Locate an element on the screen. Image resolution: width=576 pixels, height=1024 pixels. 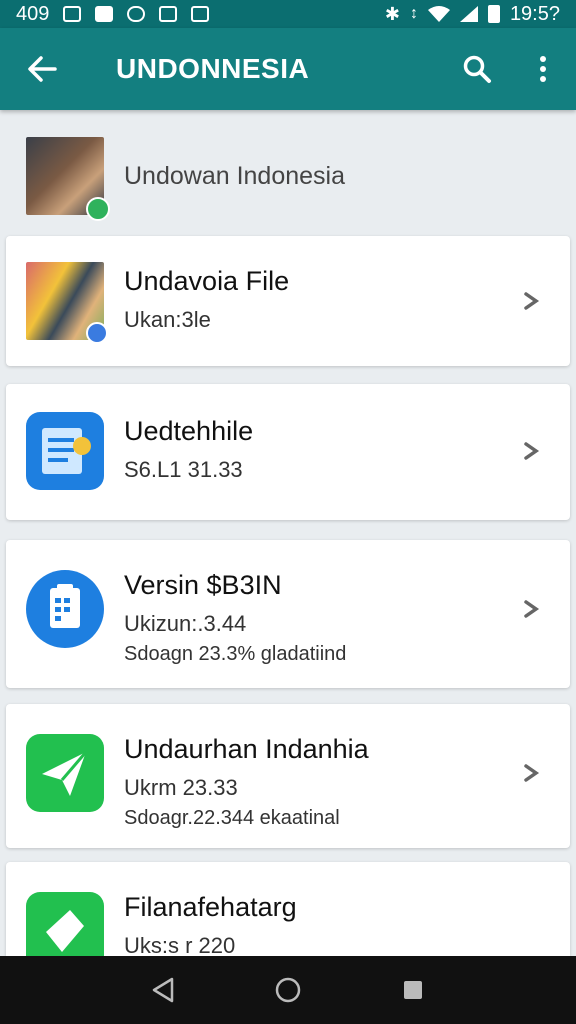
app-bar: UNDONNESIA is located at coordinates (288, 69).